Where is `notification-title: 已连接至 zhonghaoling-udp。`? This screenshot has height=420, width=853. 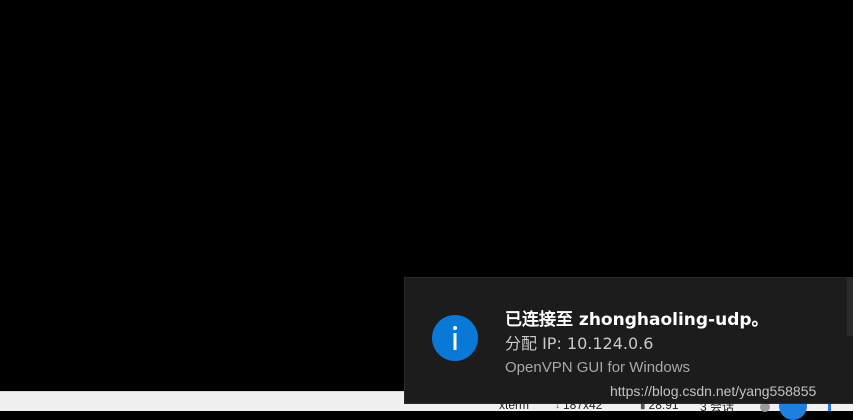 notification-title: 已连接至 zhonghaoling-udp。 is located at coordinates (637, 320).